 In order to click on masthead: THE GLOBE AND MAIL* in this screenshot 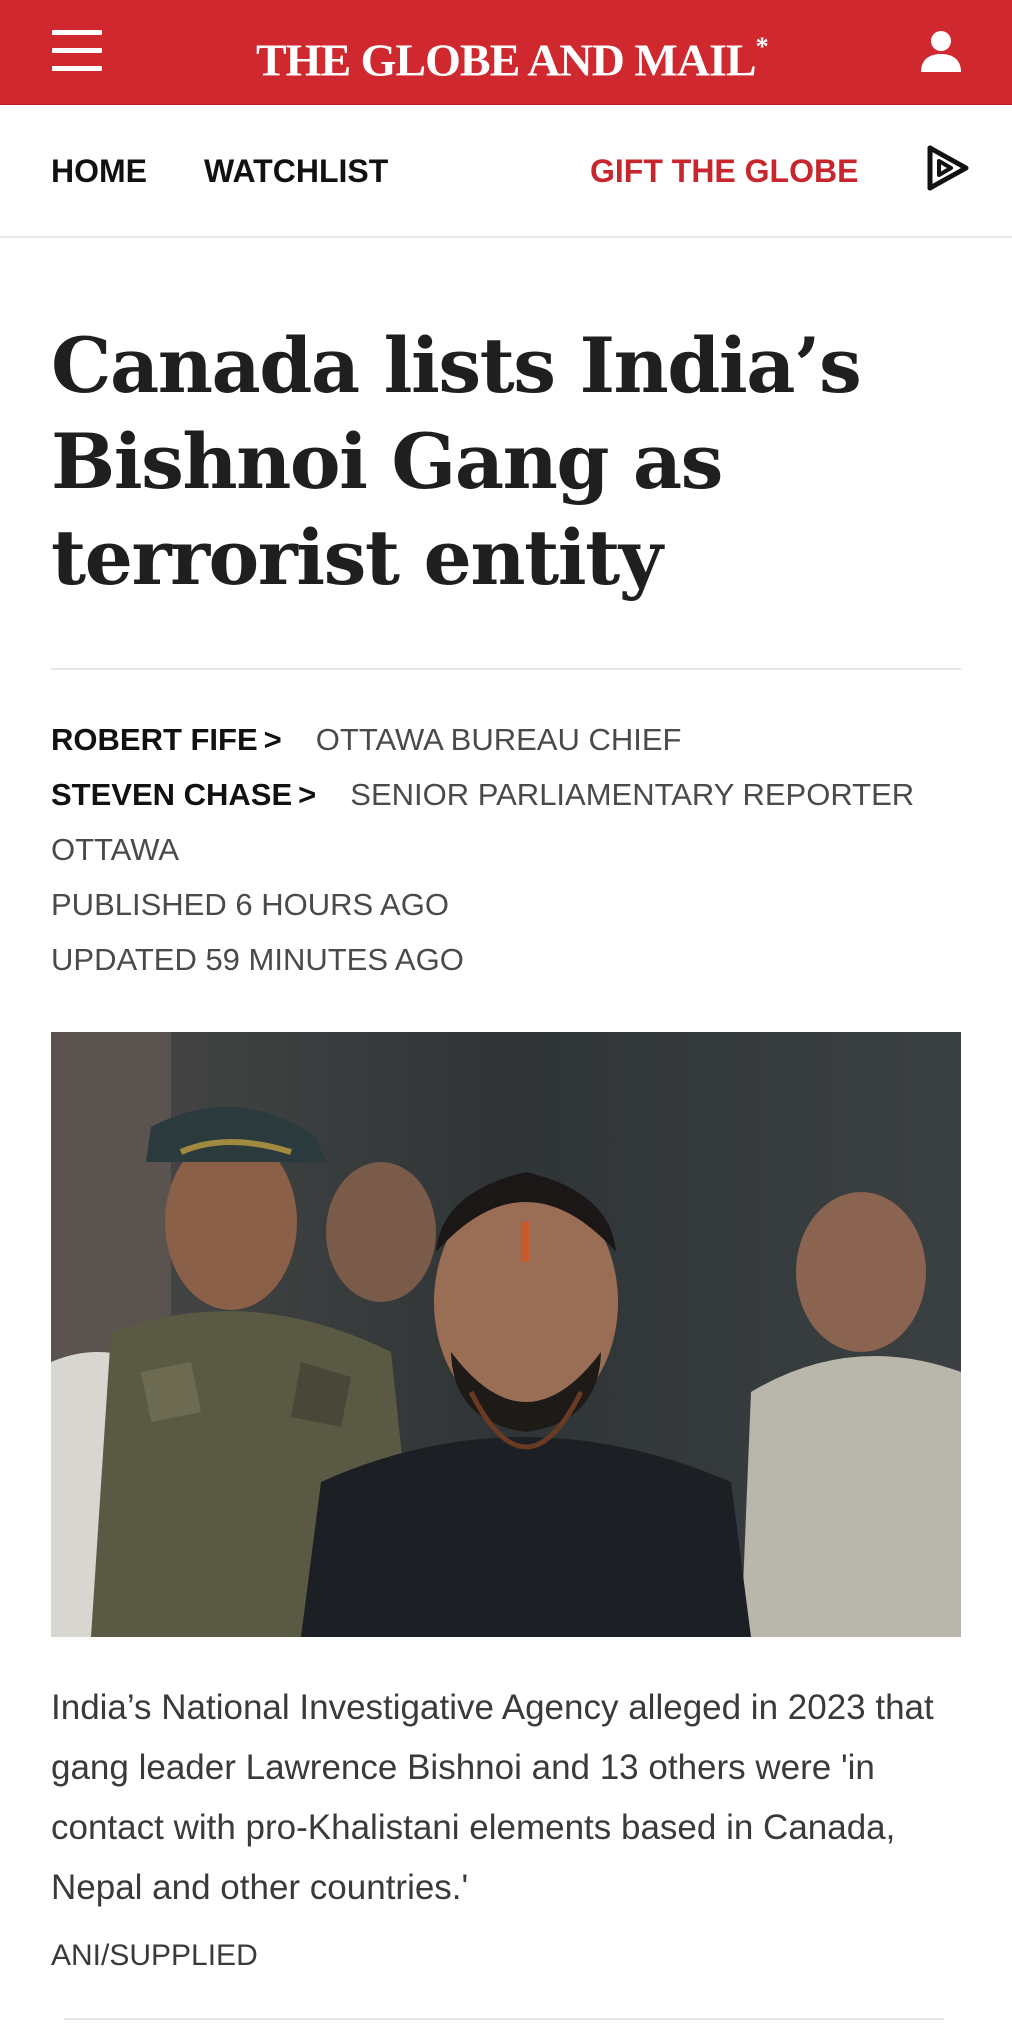, I will do `click(506, 52)`.